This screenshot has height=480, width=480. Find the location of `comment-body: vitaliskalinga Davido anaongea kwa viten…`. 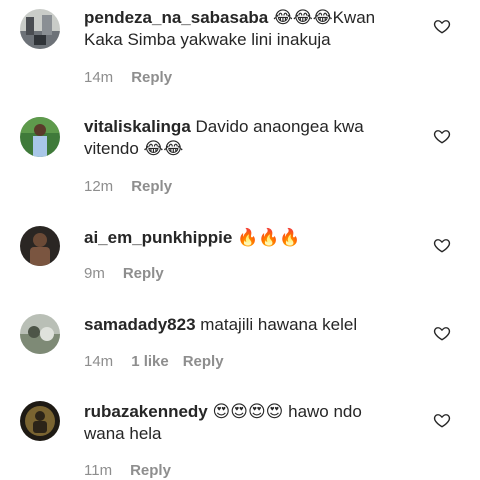

comment-body: vitaliskalinga Davido anaongea kwa viten… is located at coordinates (234, 138).